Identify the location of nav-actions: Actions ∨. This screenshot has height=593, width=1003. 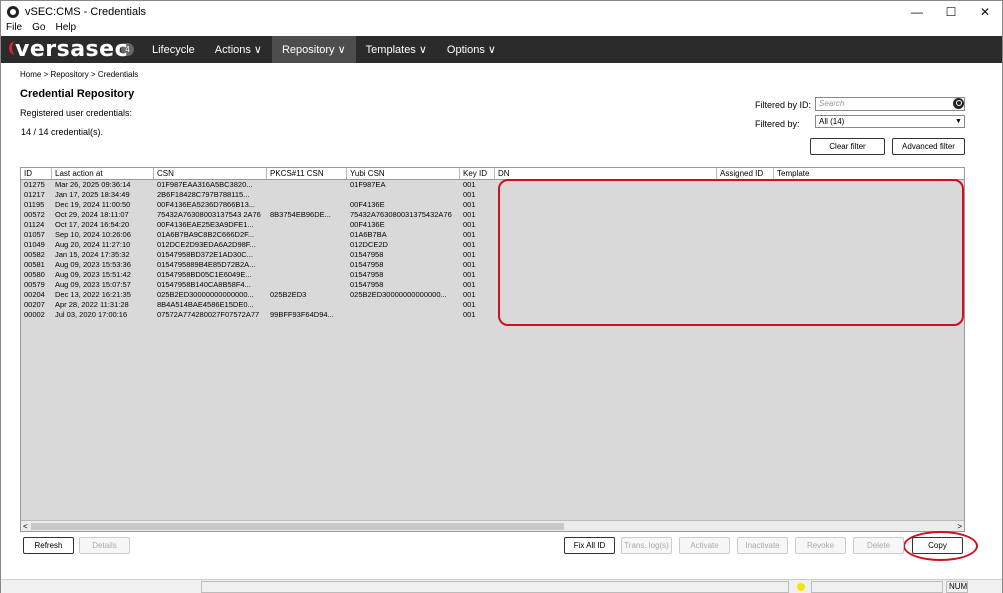
(238, 49).